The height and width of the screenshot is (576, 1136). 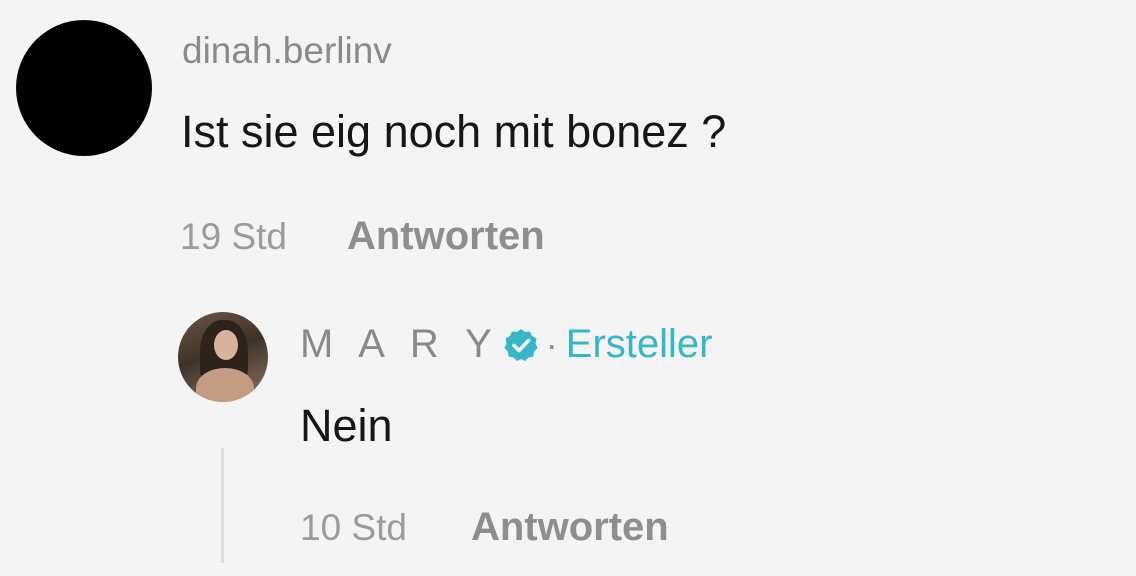 What do you see at coordinates (233, 236) in the screenshot?
I see `comment-timestamp: 19 Std` at bounding box center [233, 236].